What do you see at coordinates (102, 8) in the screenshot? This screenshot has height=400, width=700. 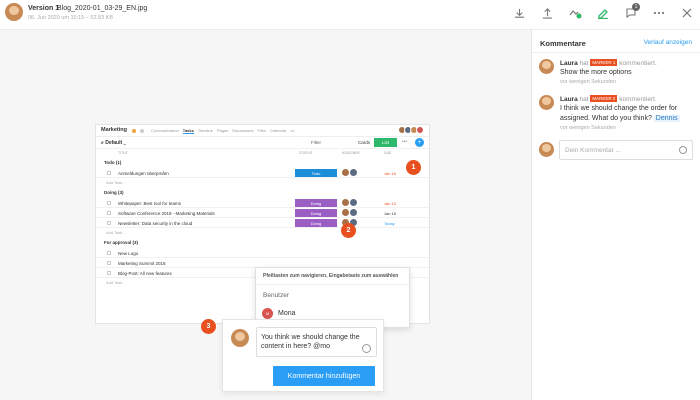 I see `file-name: Blog_2020-01_03-29_EN.jpg` at bounding box center [102, 8].